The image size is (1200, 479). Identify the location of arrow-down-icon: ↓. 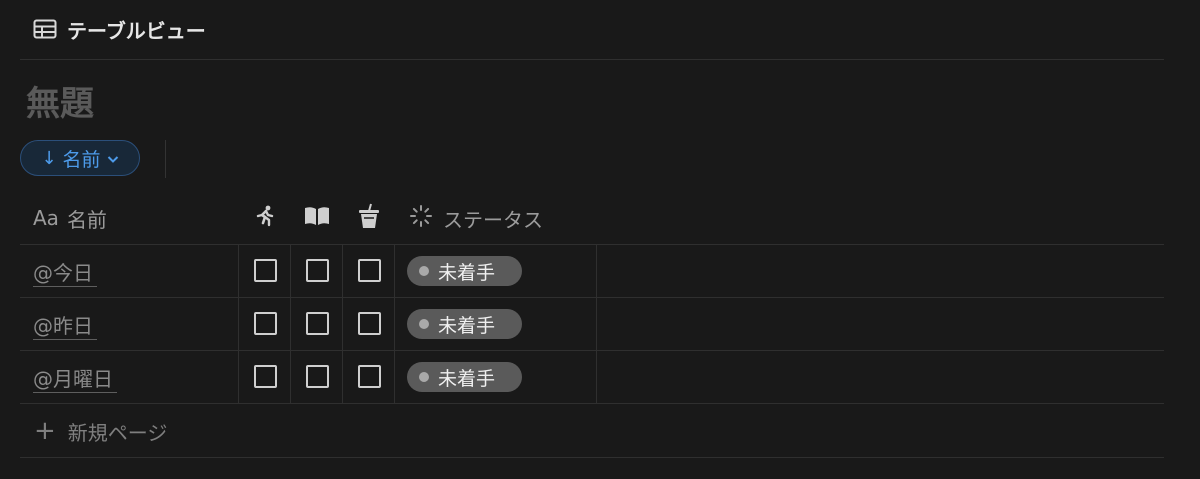
(49, 158).